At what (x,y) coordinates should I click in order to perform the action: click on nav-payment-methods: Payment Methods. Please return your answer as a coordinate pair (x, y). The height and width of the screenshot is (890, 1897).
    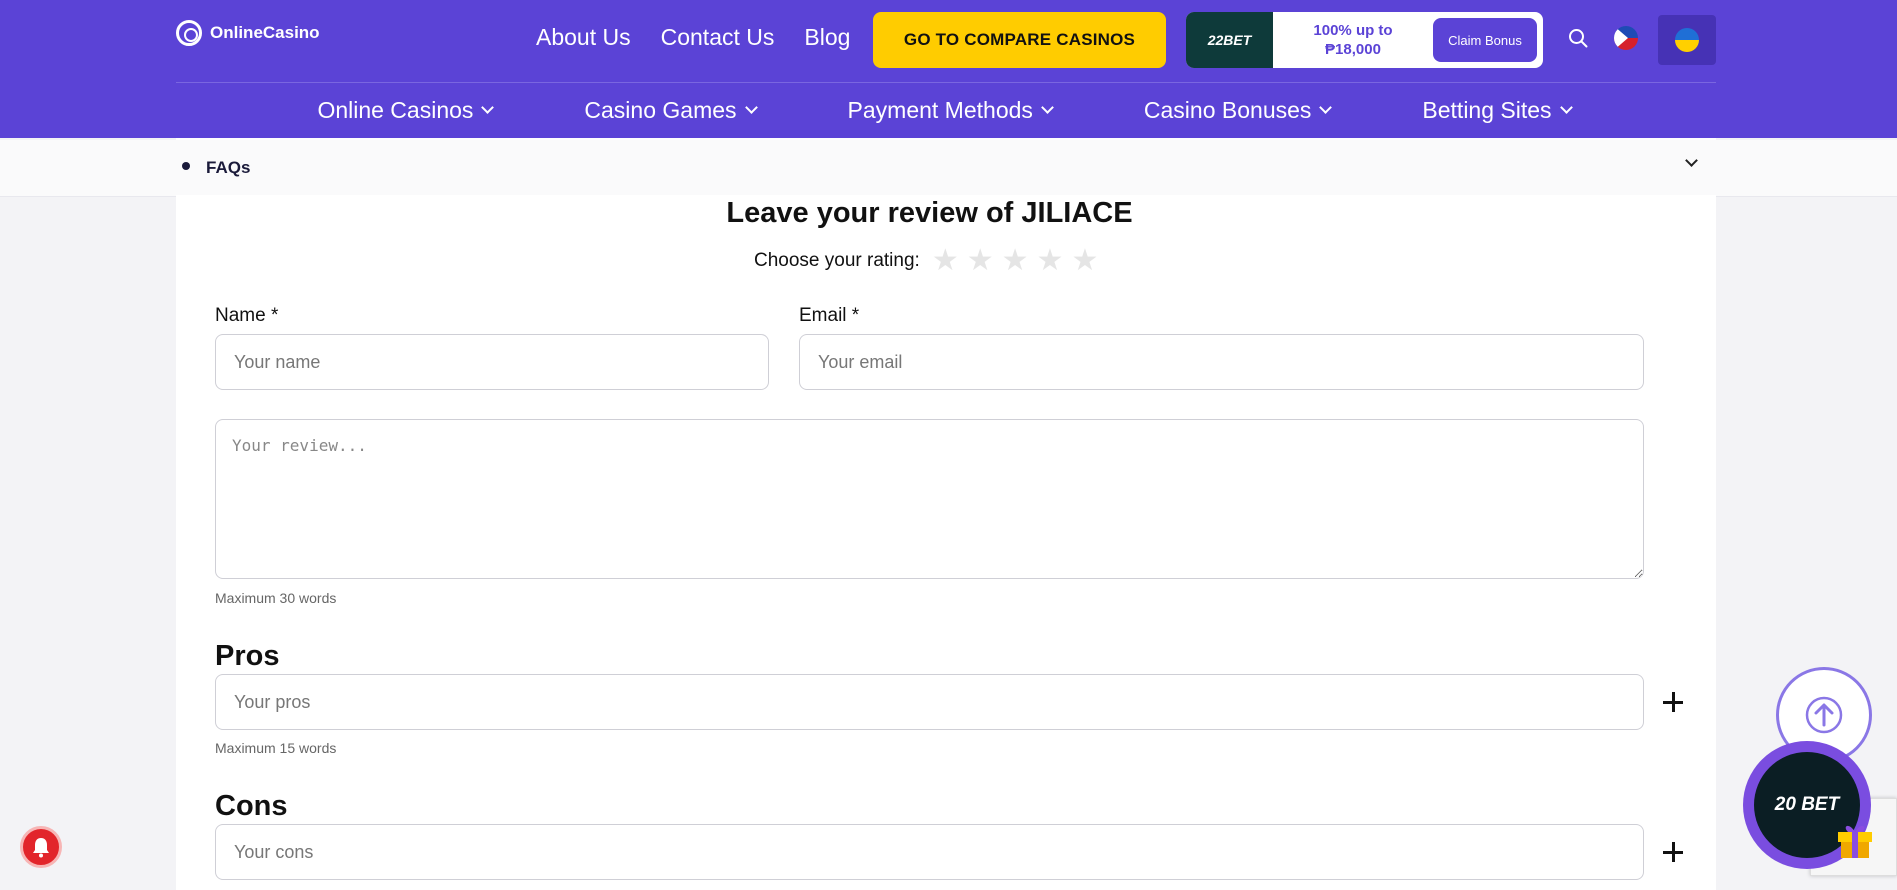
    Looking at the image, I should click on (952, 110).